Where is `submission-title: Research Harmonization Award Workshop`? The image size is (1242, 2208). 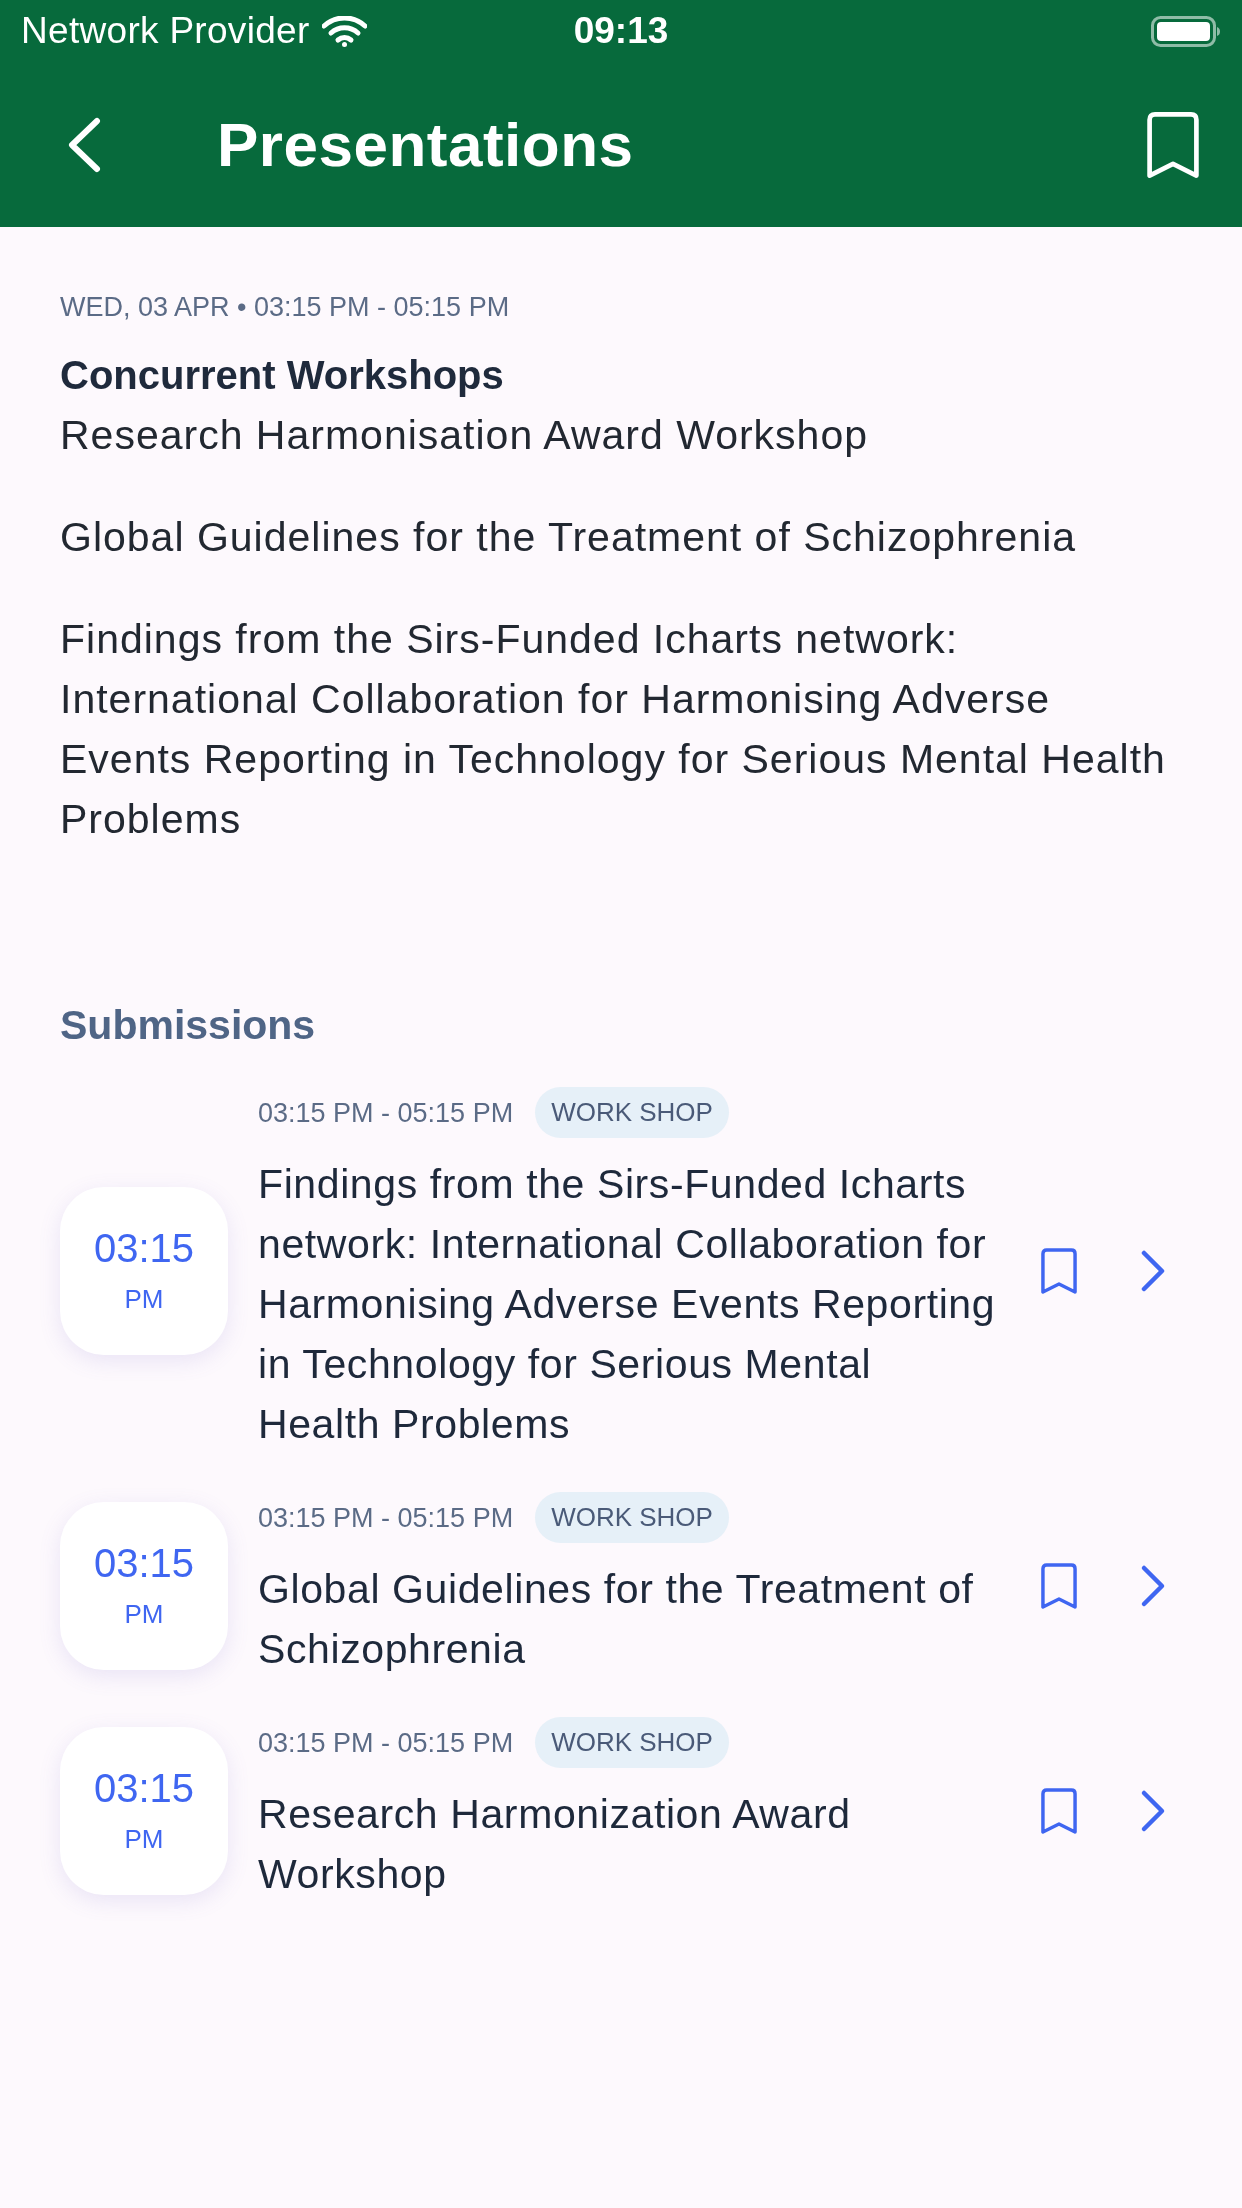
submission-title: Research Harmonization Award Workshop is located at coordinates (555, 1844).